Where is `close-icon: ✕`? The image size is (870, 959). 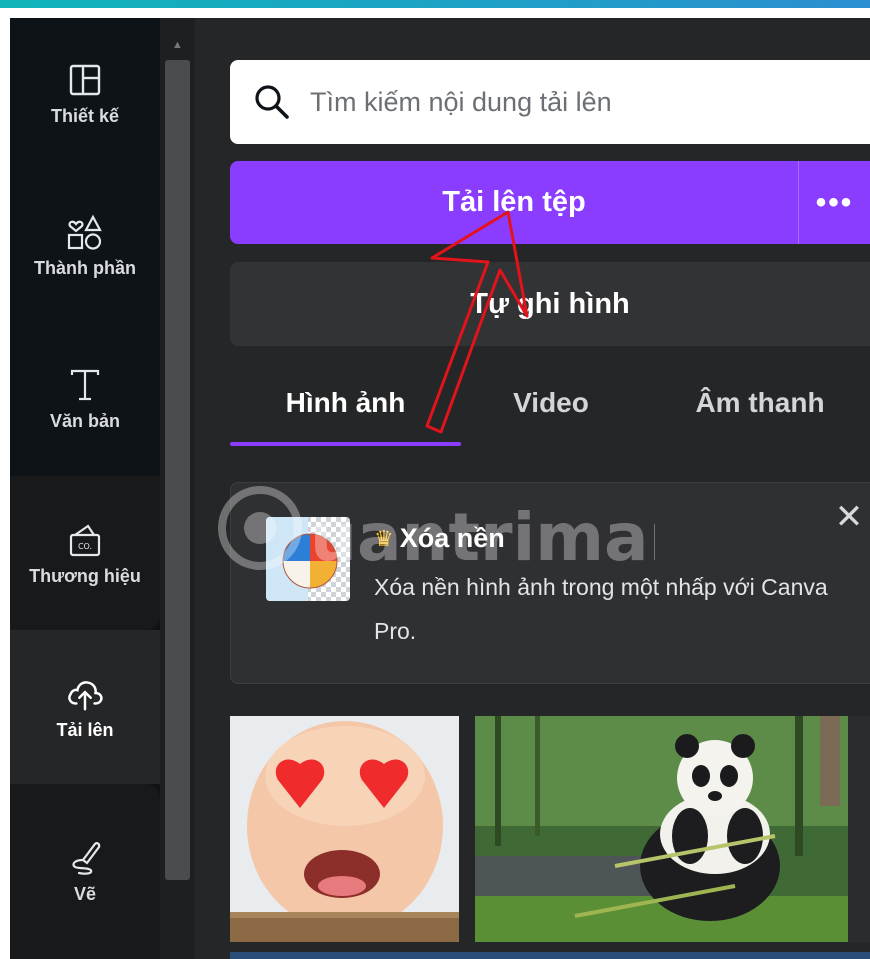 close-icon: ✕ is located at coordinates (849, 517).